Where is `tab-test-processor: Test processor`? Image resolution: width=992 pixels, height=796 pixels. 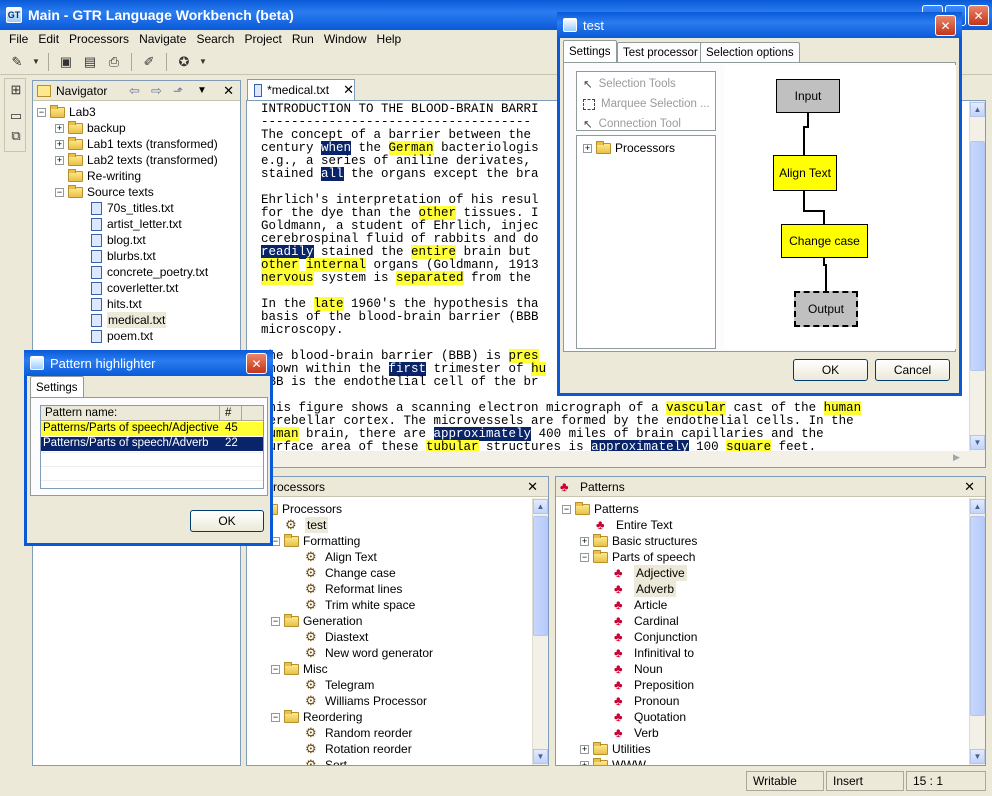
tab-test-processor: Test processor is located at coordinates (660, 52).